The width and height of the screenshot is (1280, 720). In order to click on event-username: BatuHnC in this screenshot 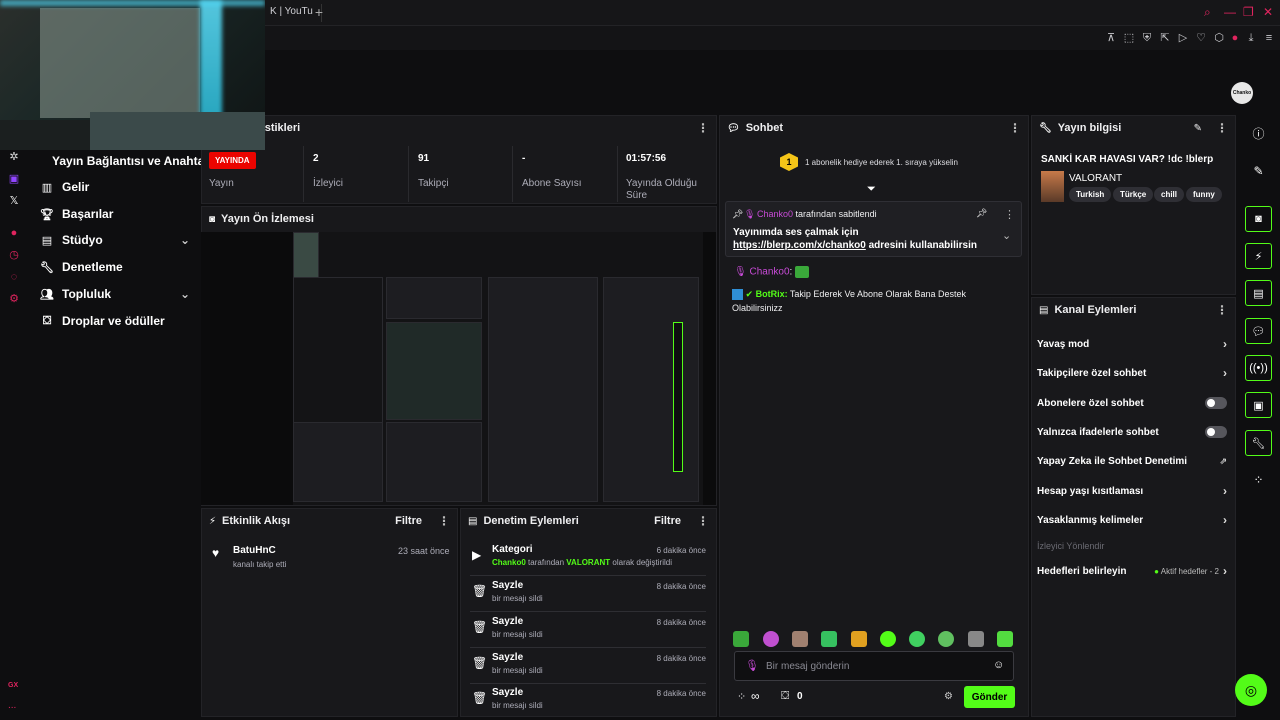, I will do `click(254, 550)`.